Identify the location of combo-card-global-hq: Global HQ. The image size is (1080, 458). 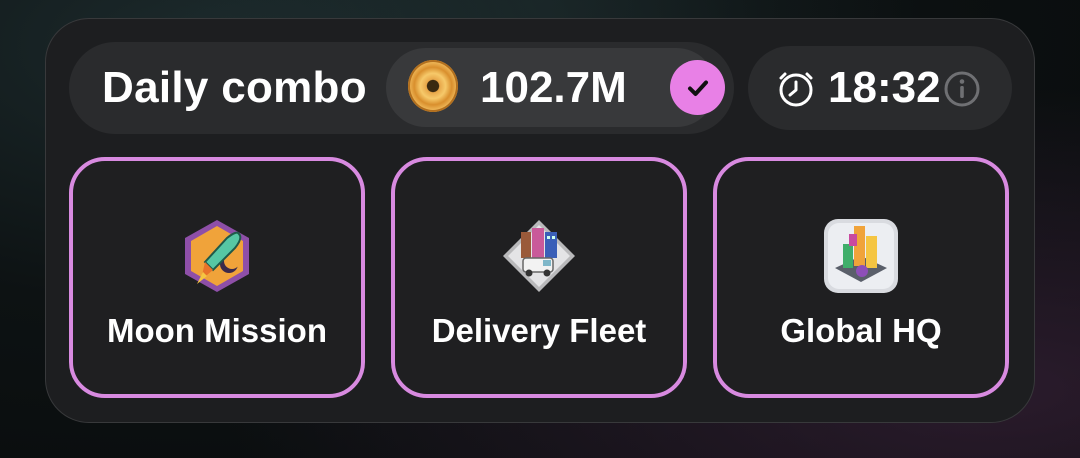
(861, 277).